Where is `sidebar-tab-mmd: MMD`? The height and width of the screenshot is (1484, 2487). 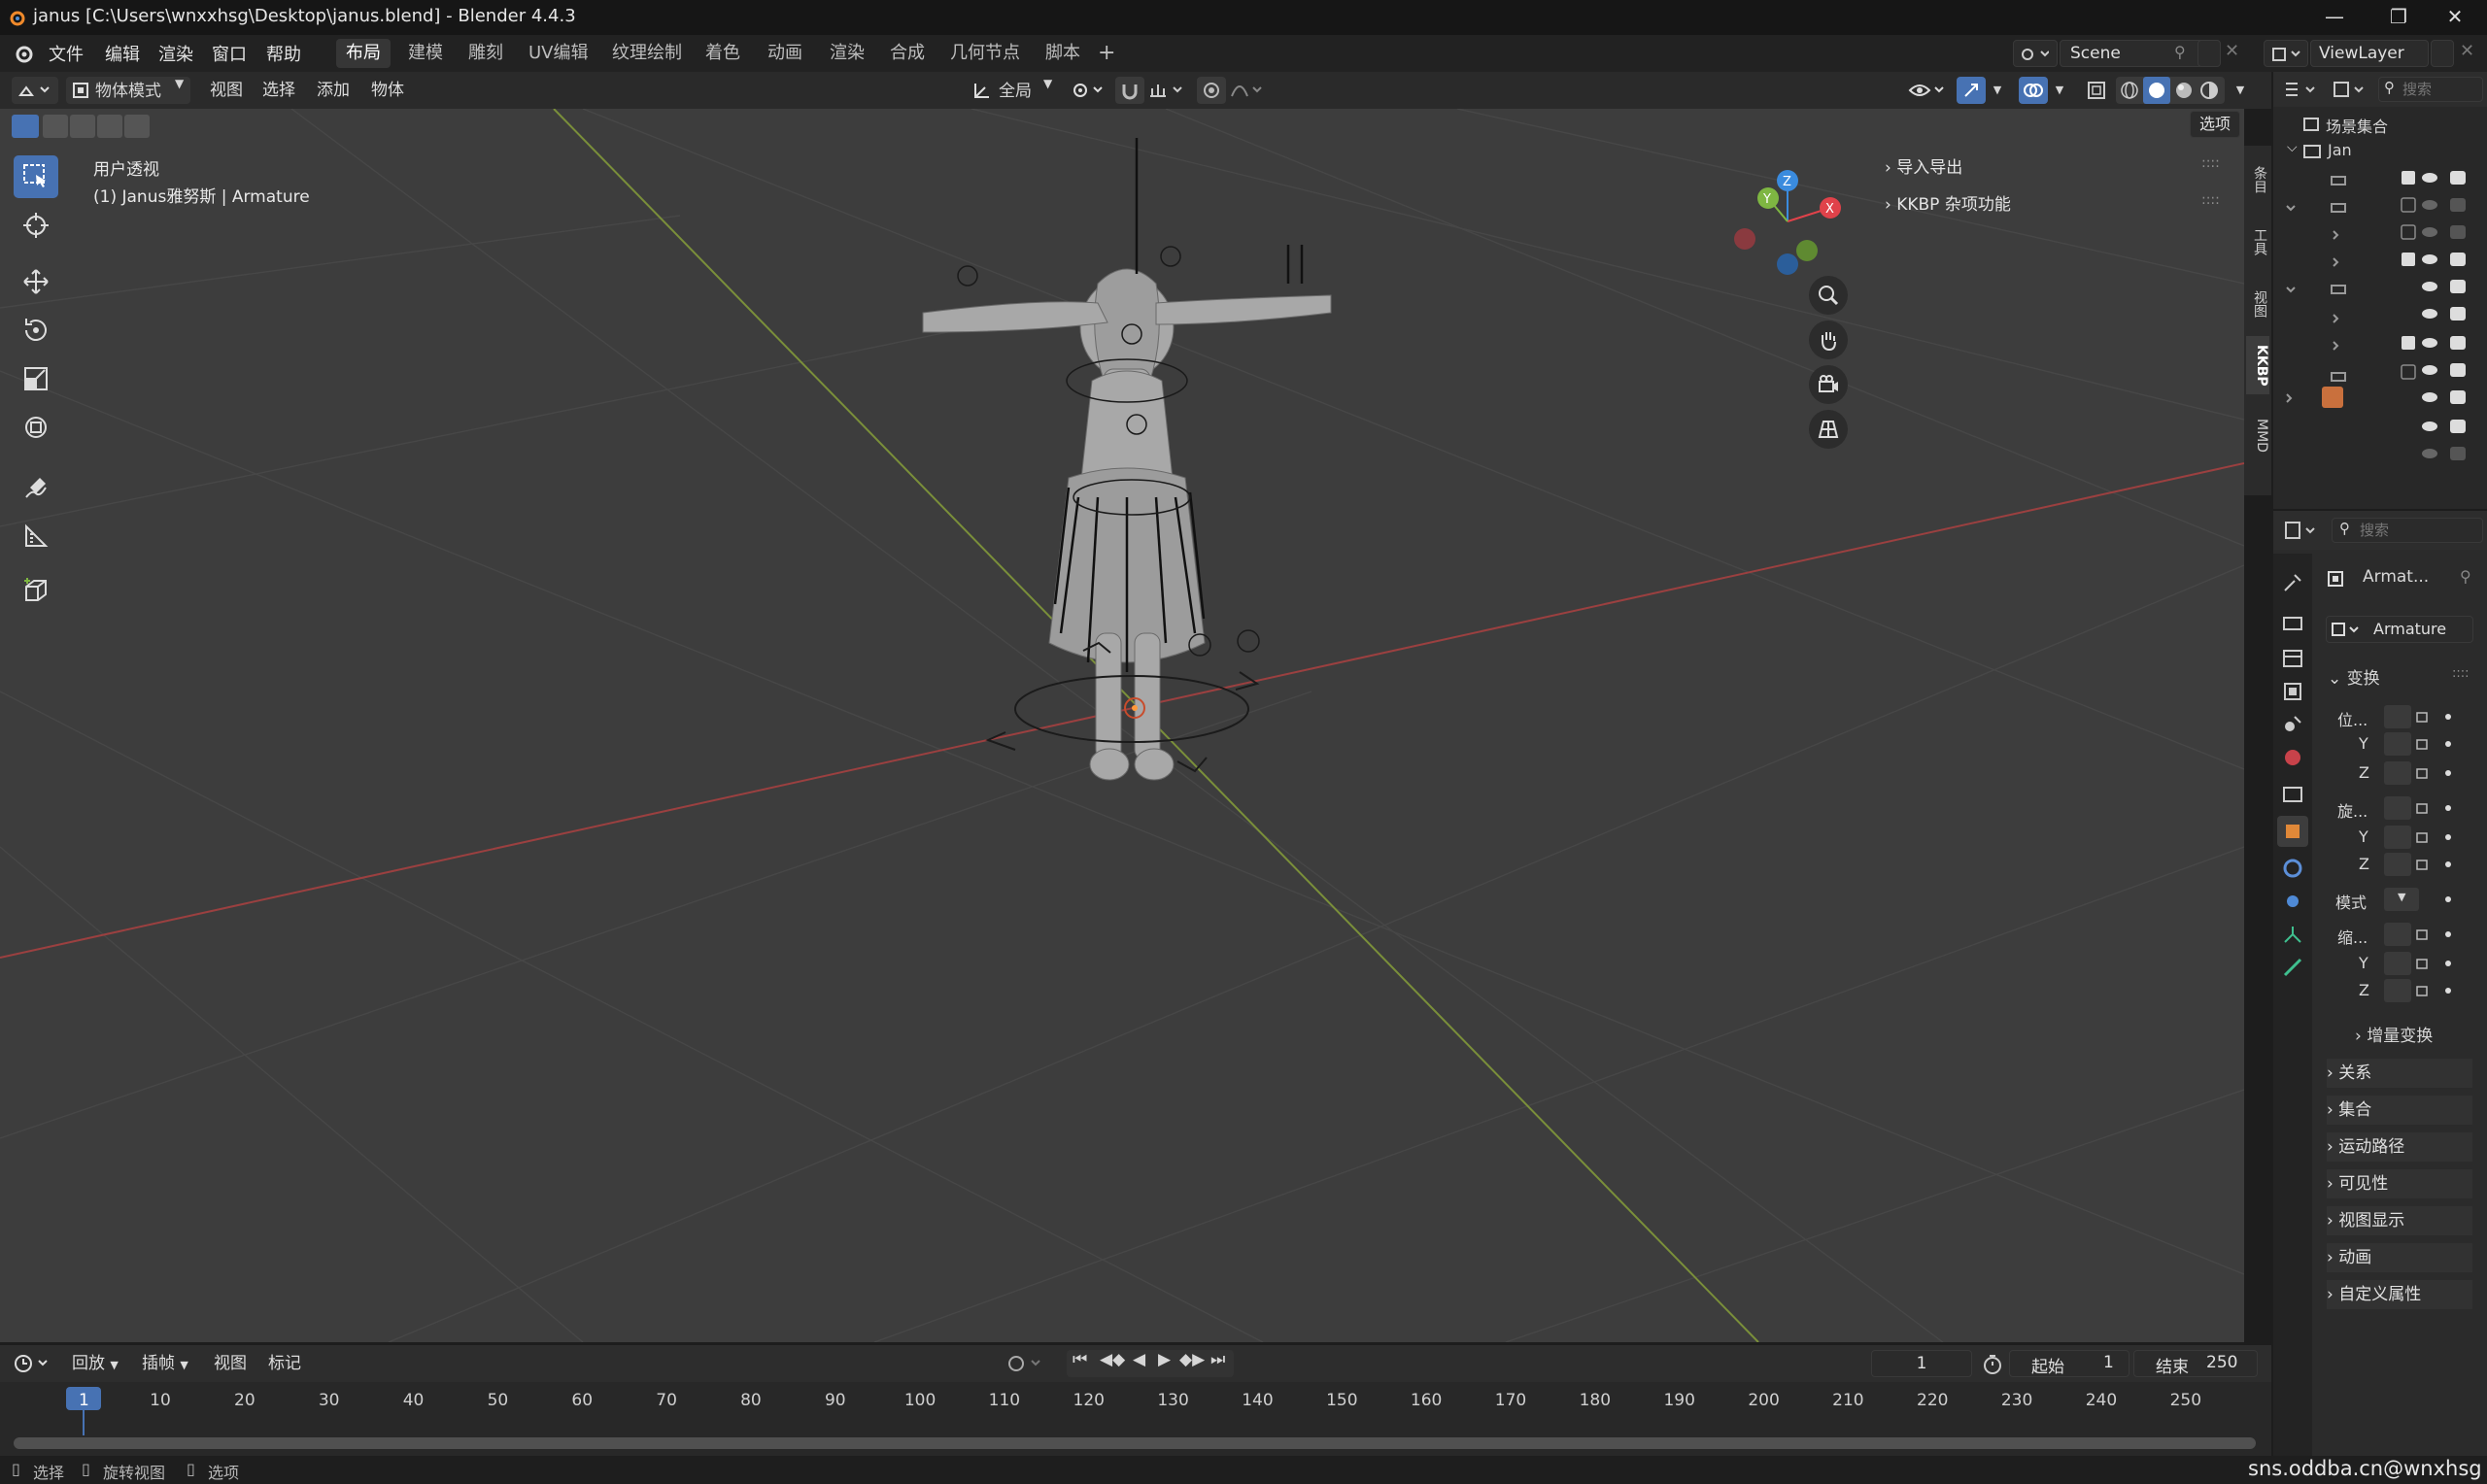
sidebar-tab-mmd: MMD is located at coordinates (2257, 435).